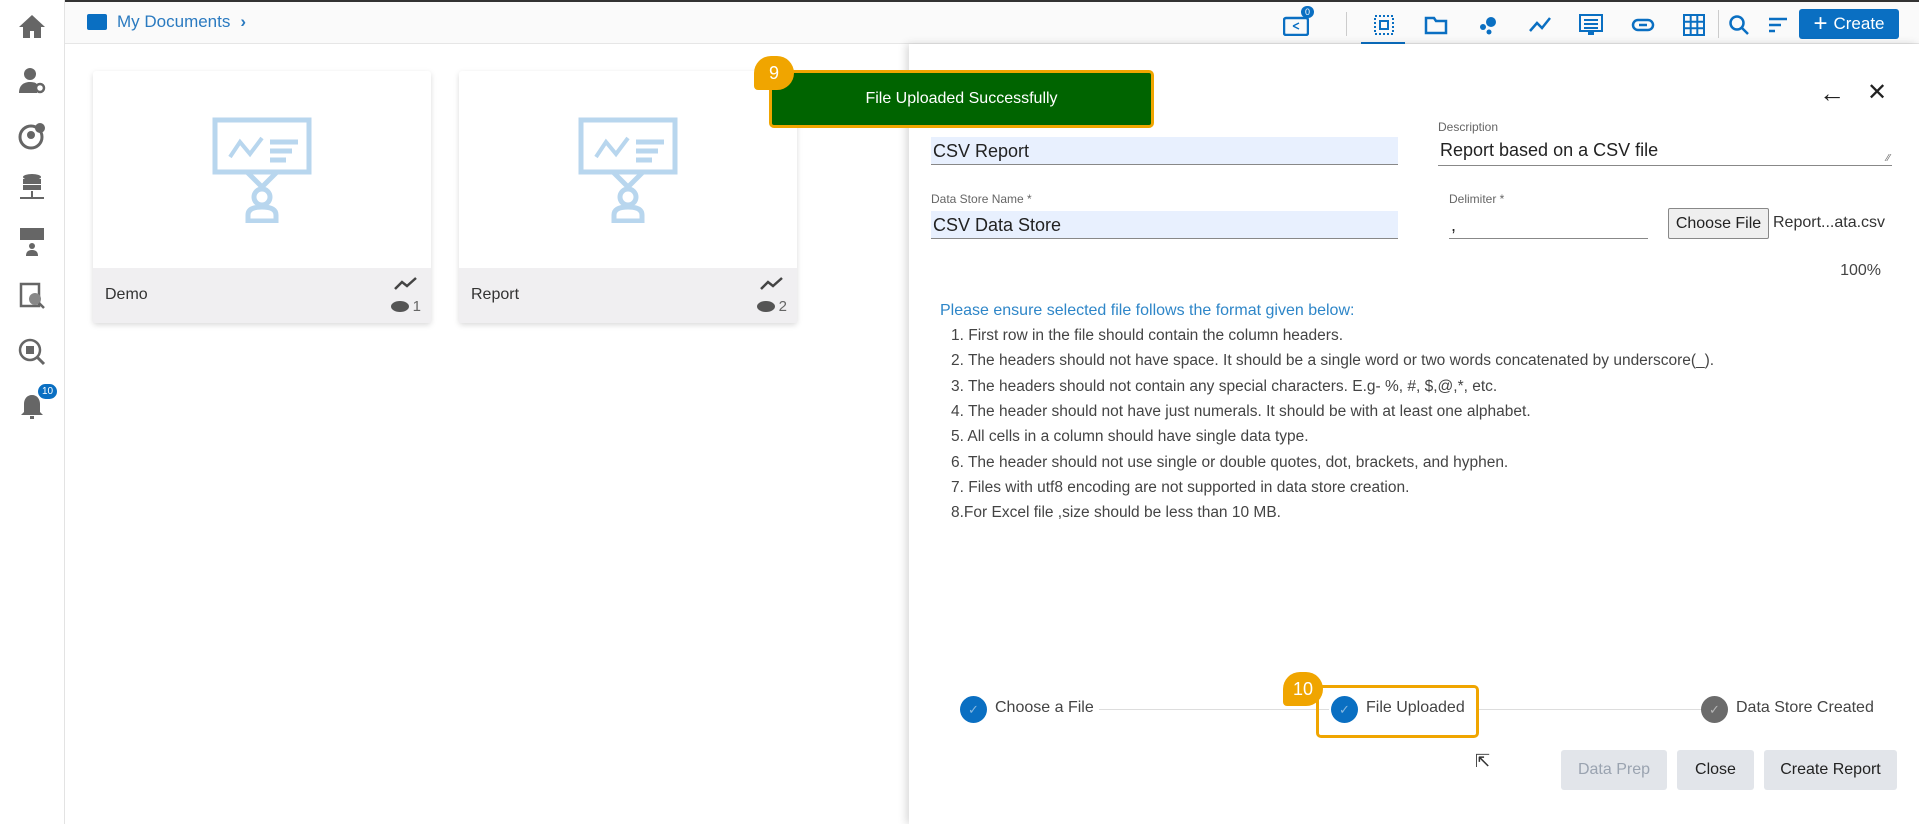  I want to click on view-count-value: 1, so click(416, 306).